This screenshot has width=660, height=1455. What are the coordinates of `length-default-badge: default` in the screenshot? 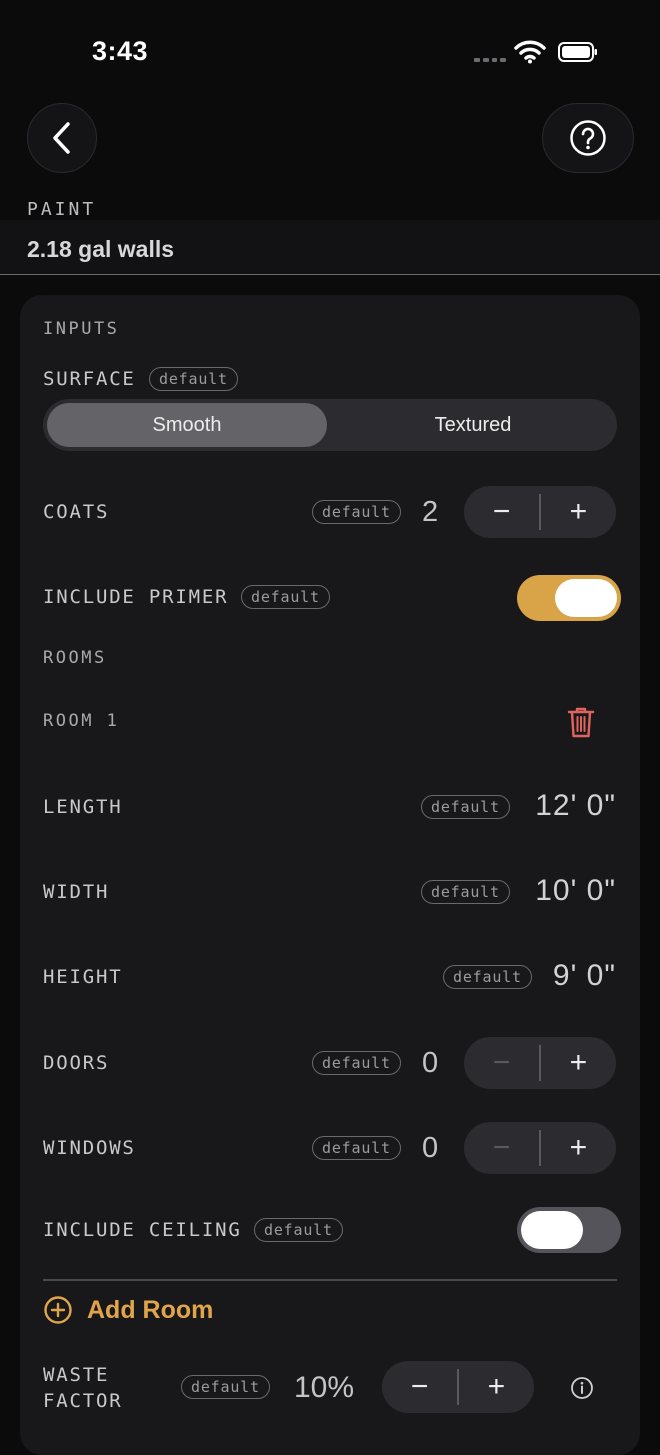 It's located at (465, 807).